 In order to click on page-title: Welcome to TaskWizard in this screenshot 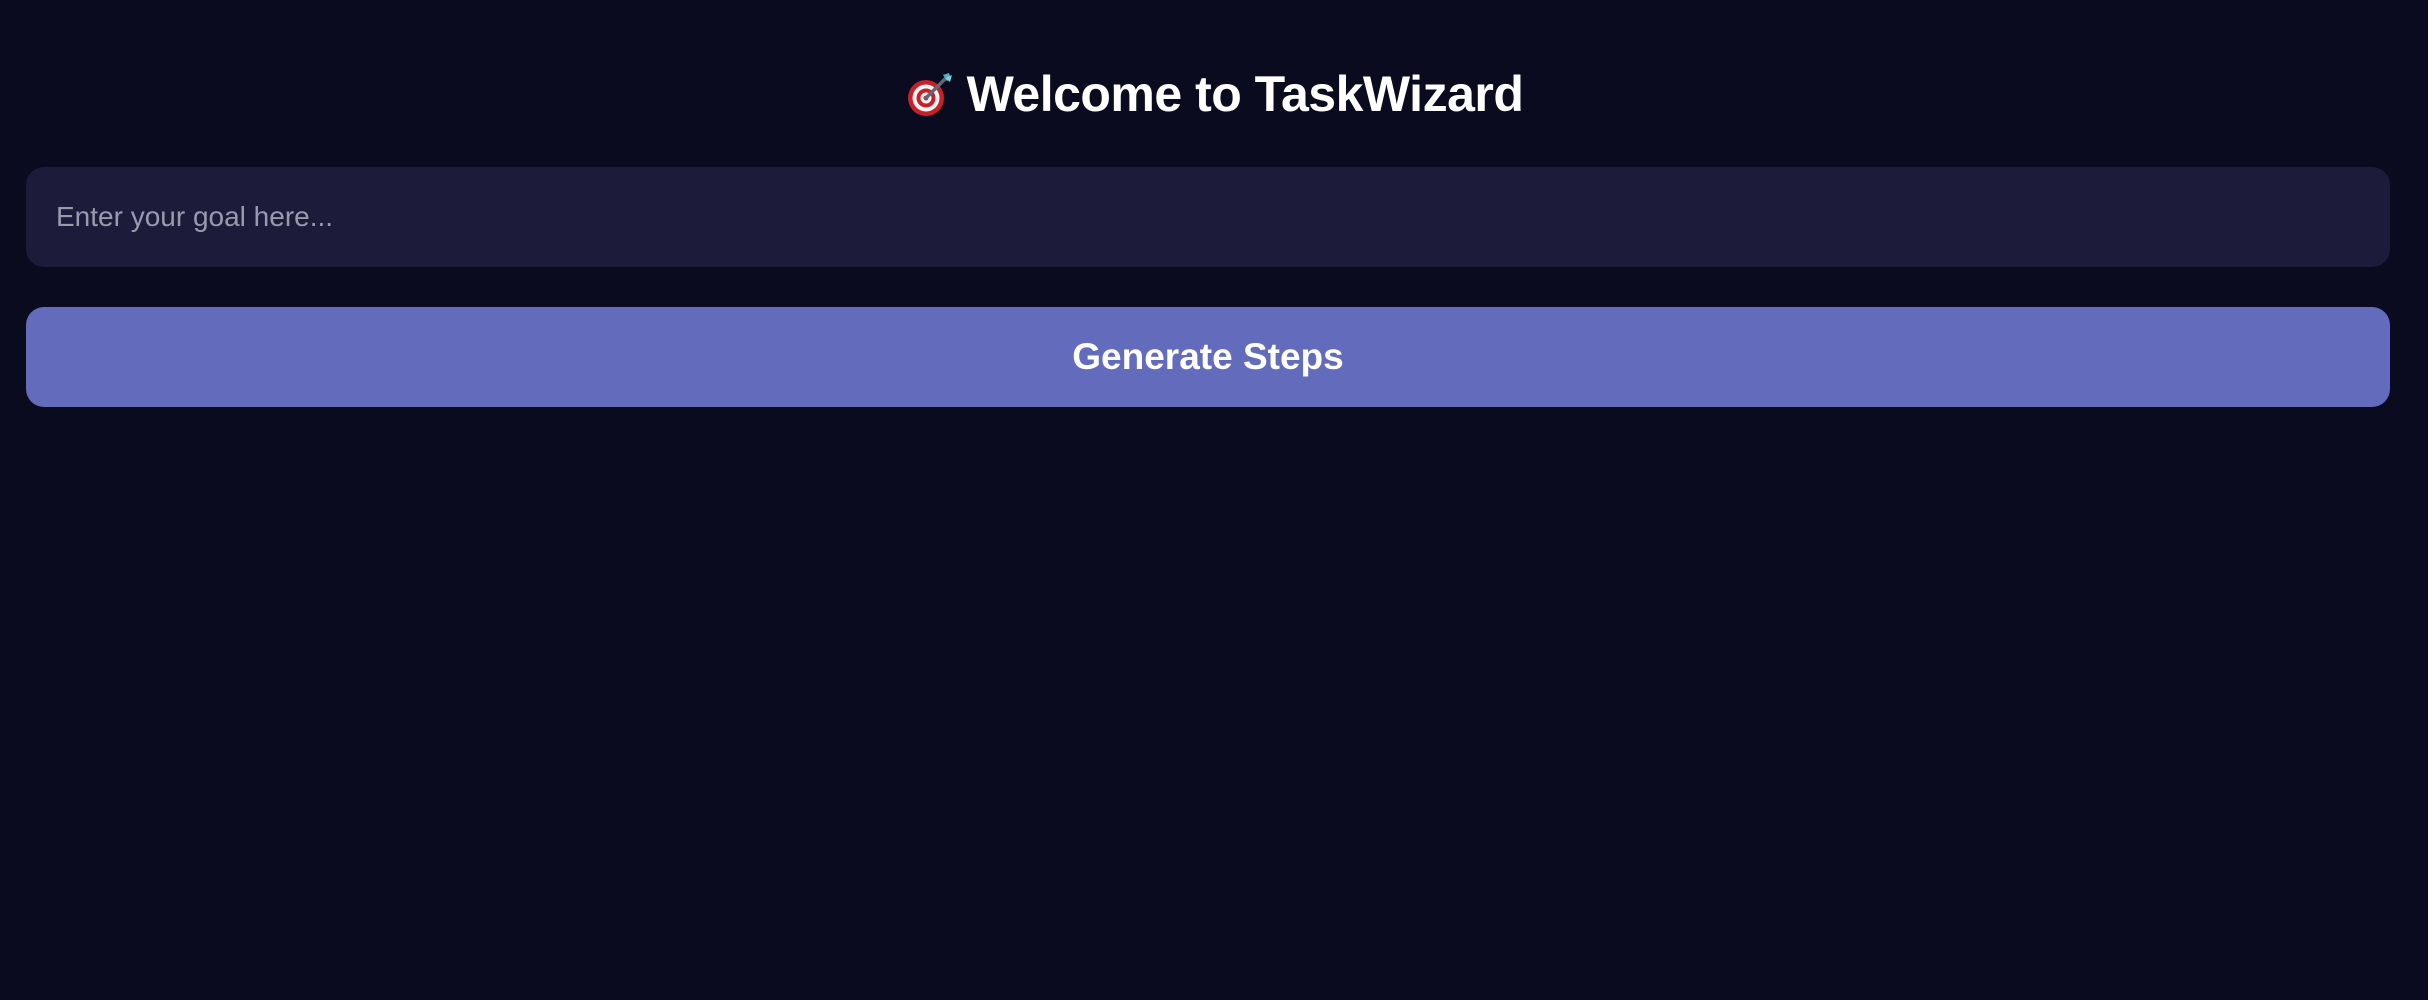, I will do `click(1245, 94)`.